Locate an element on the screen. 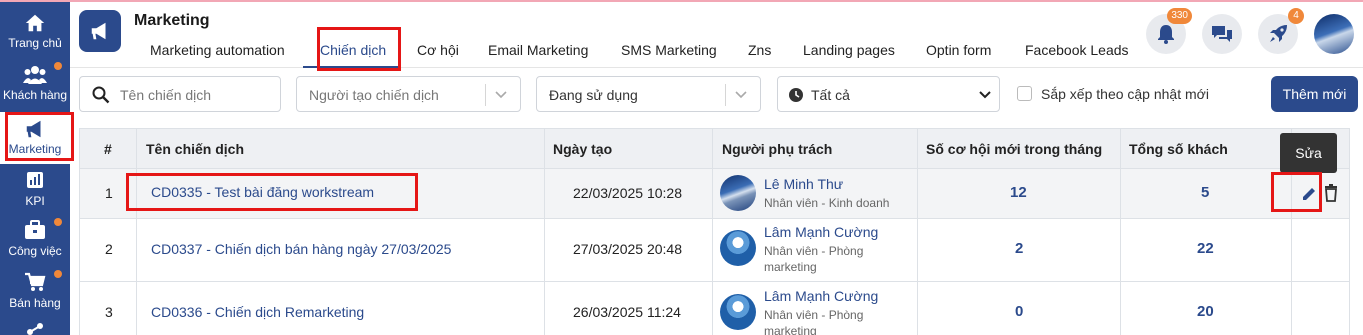  status-select: Đang sử dụng is located at coordinates (648, 94).